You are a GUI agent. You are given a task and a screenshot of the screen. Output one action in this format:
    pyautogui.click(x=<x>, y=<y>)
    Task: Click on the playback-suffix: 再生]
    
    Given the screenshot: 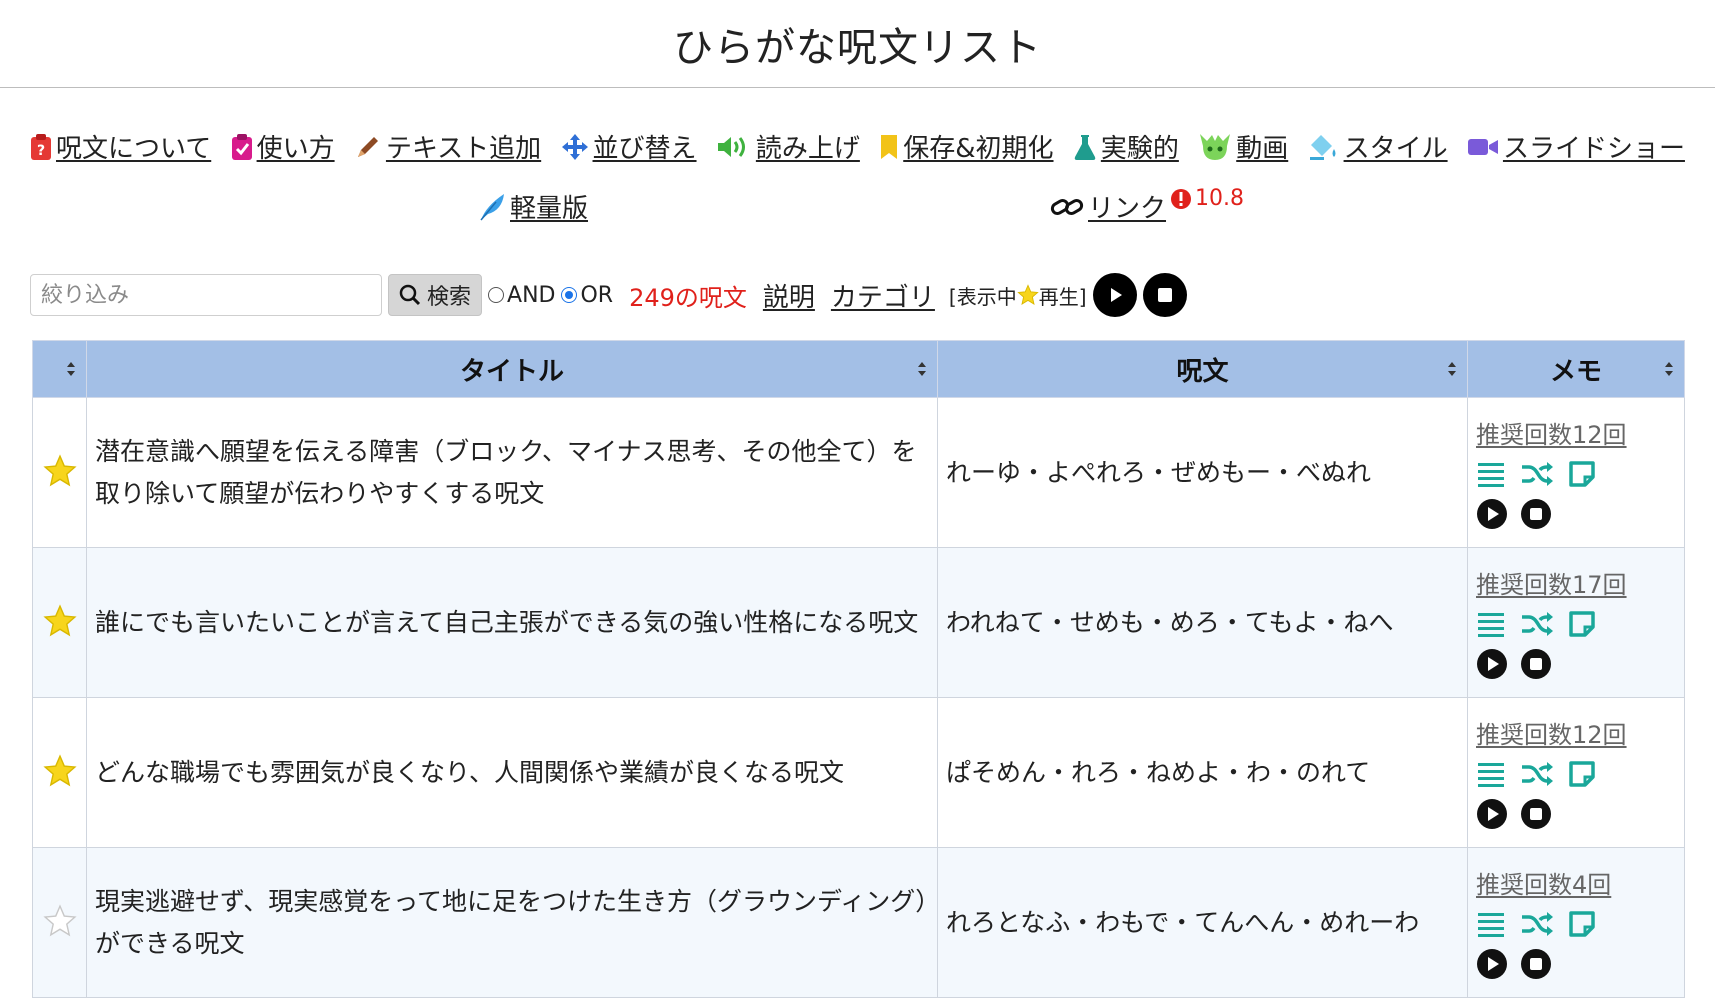 What is the action you would take?
    pyautogui.click(x=1062, y=296)
    